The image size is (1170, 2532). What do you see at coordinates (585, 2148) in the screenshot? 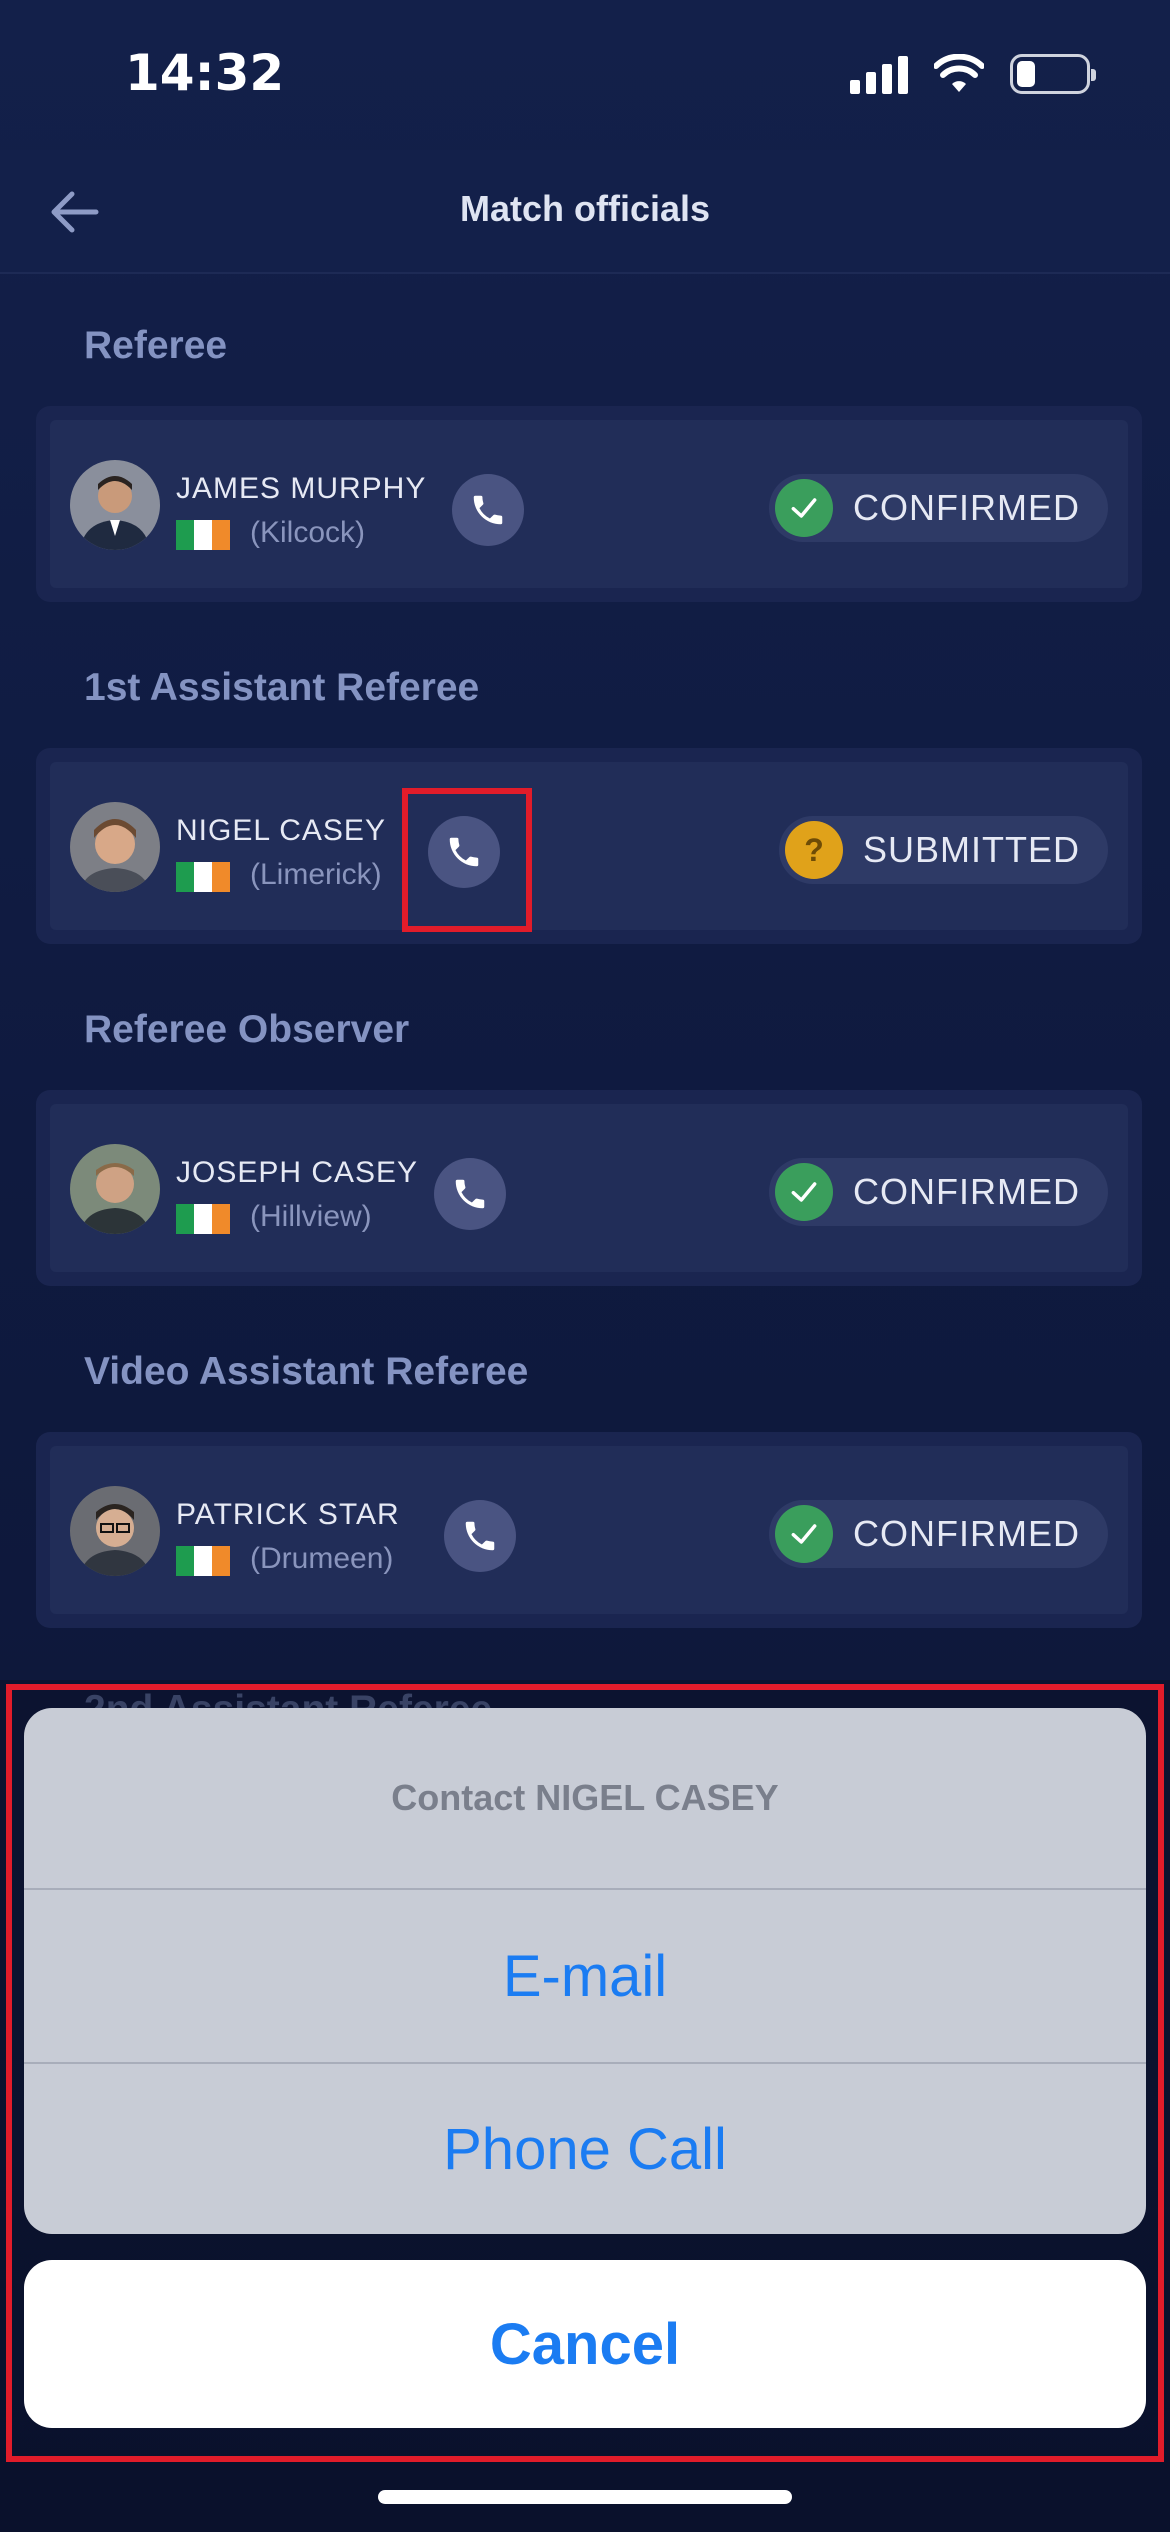
I see `phone-call-option-button: Phone Call` at bounding box center [585, 2148].